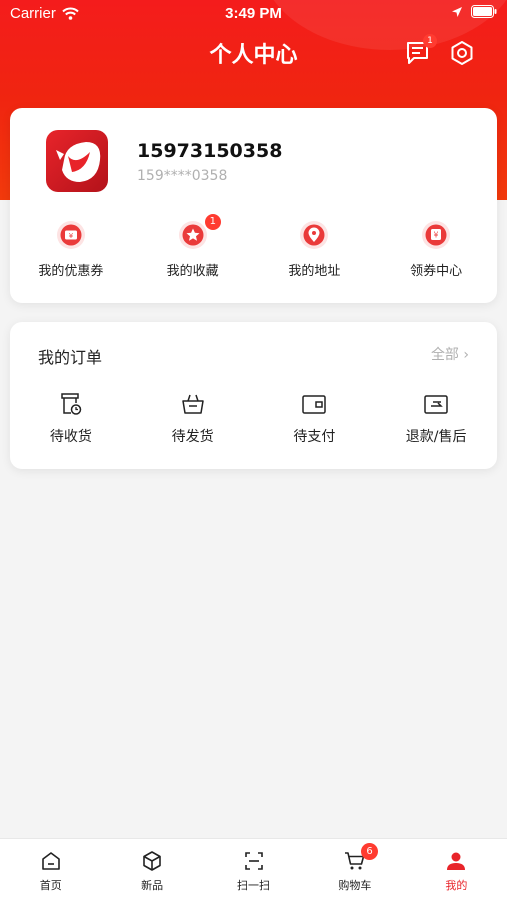 This screenshot has width=507, height=900. I want to click on yen-voucher-icon: ¥, so click(436, 235).